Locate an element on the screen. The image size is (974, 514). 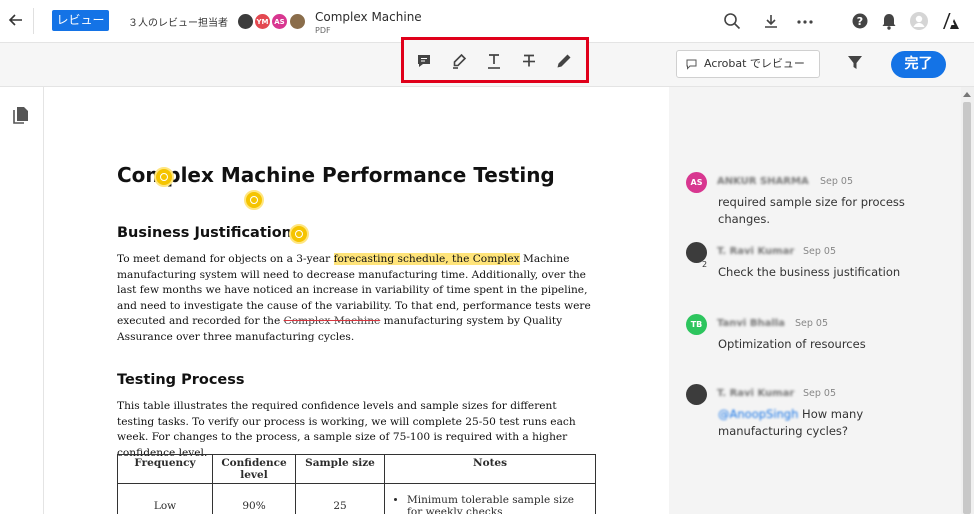
table-cell: 90% is located at coordinates (254, 498).